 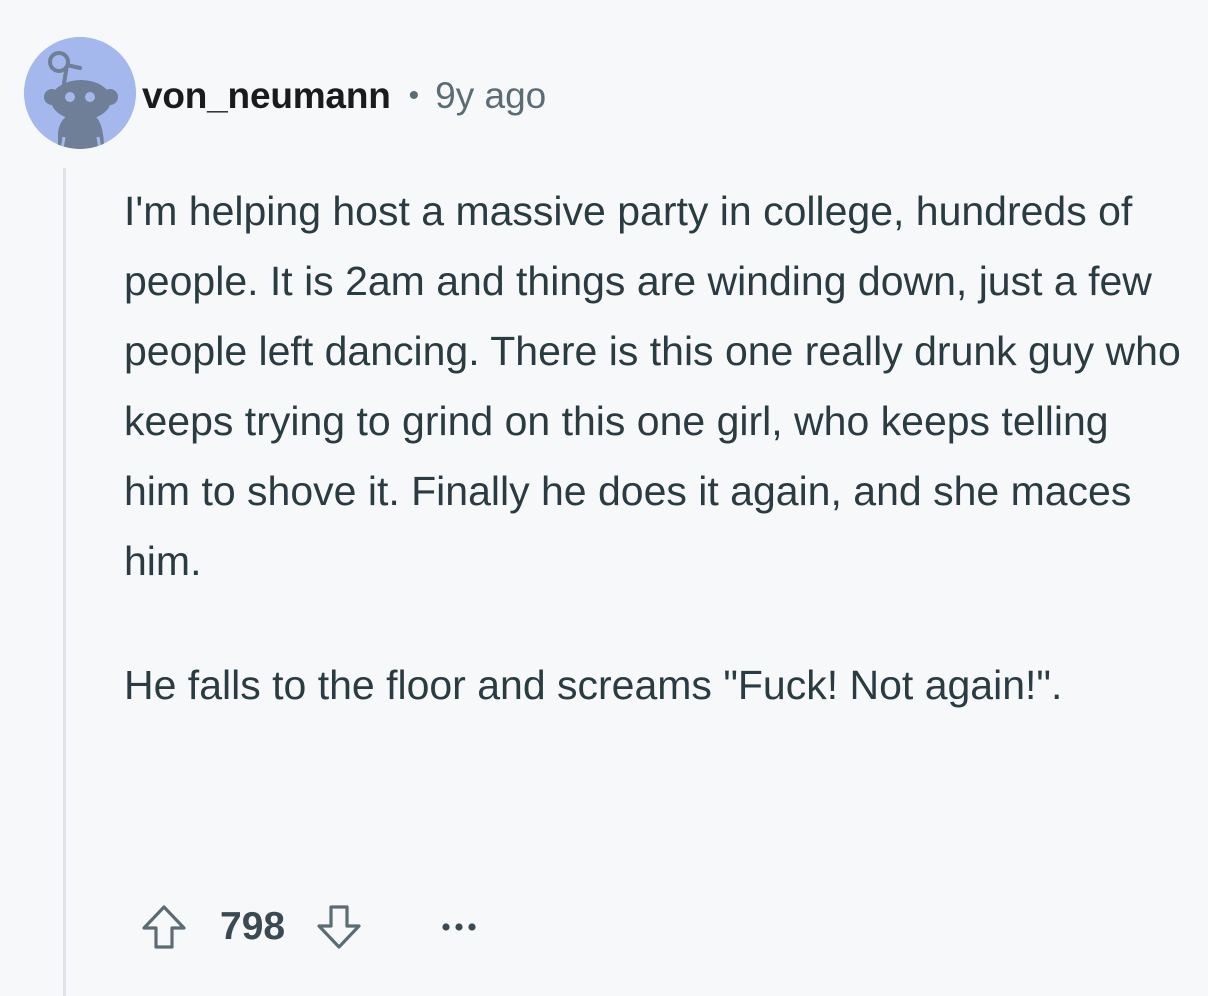 What do you see at coordinates (266, 96) in the screenshot?
I see `username-link: von_neumann` at bounding box center [266, 96].